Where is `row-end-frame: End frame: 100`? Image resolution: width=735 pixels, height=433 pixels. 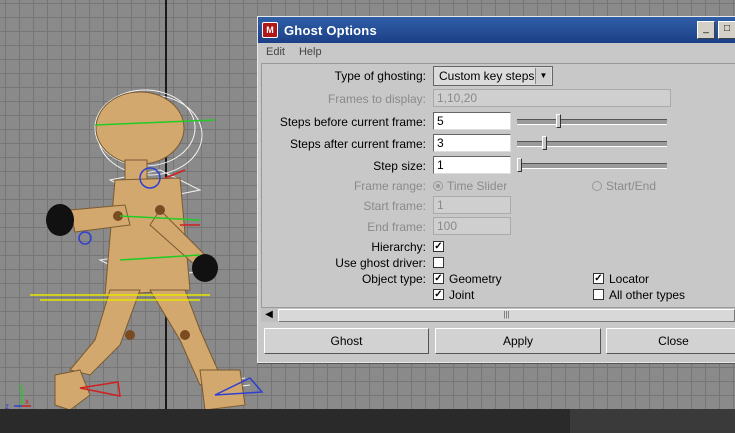 row-end-frame: End frame: 100 is located at coordinates (498, 227).